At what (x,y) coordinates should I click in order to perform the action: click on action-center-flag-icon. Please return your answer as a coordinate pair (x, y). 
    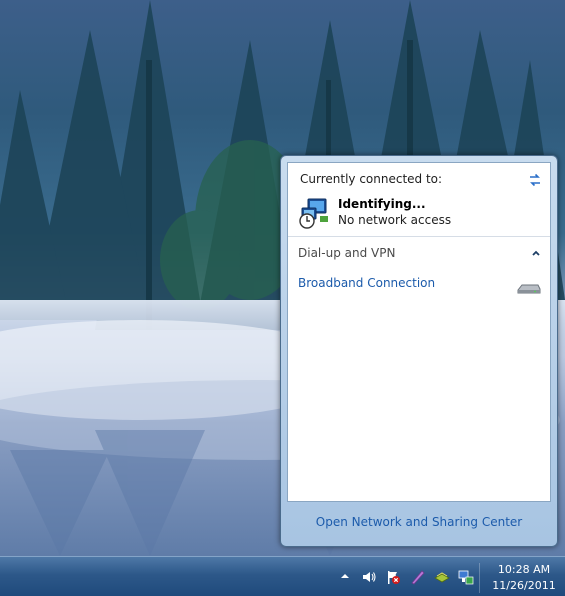
    Looking at the image, I should click on (393, 577).